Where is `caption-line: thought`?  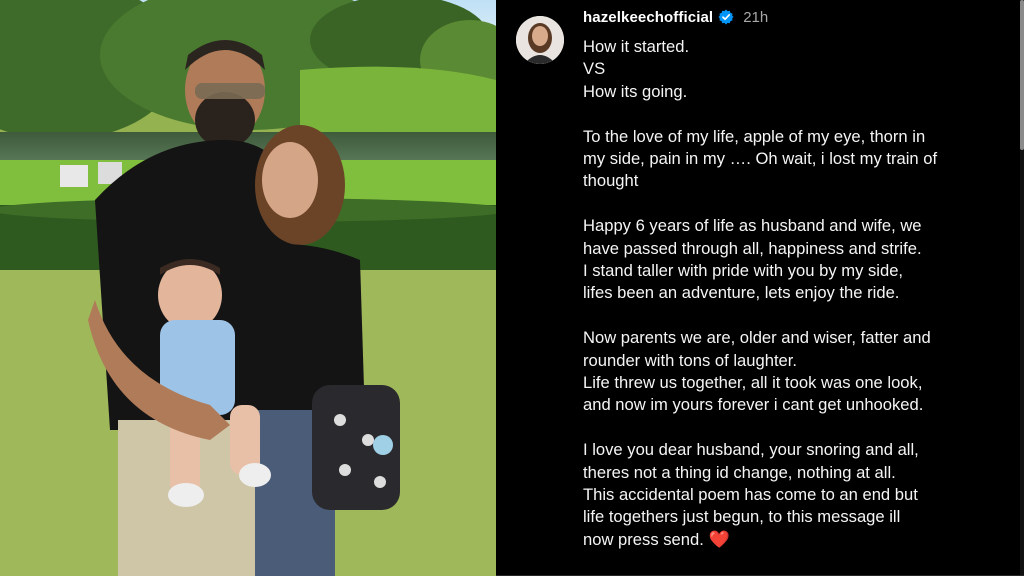
caption-line: thought is located at coordinates (611, 181).